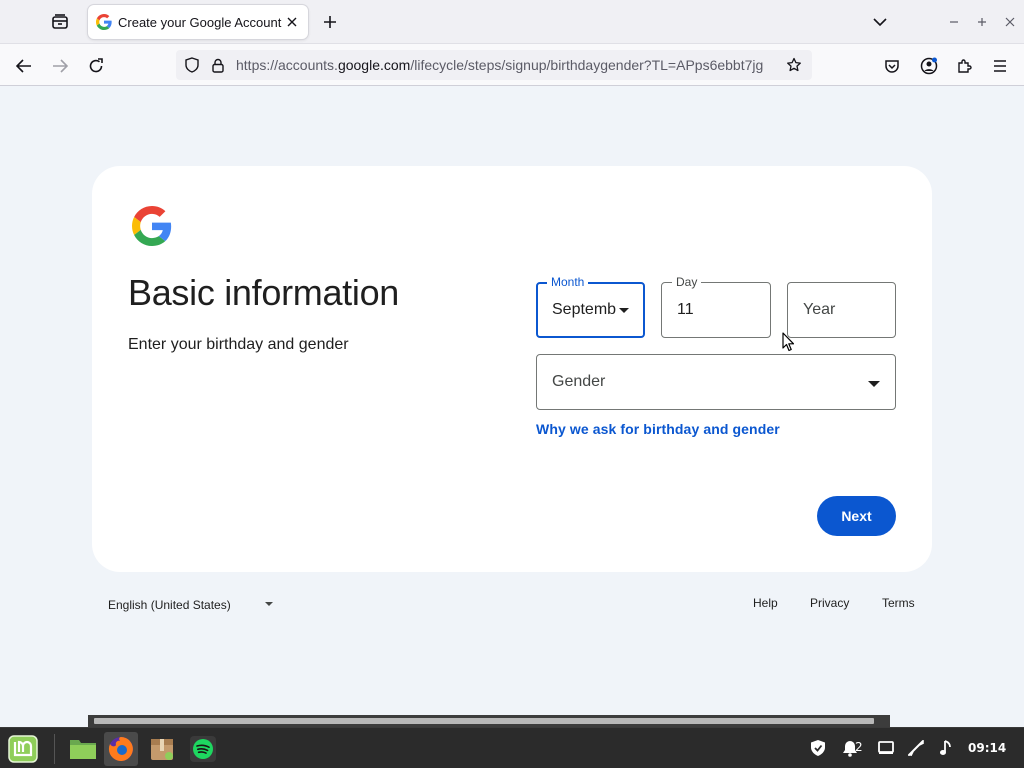 Image resolution: width=1024 pixels, height=768 pixels. Describe the element at coordinates (96, 66) in the screenshot. I see `reload-icon` at that location.